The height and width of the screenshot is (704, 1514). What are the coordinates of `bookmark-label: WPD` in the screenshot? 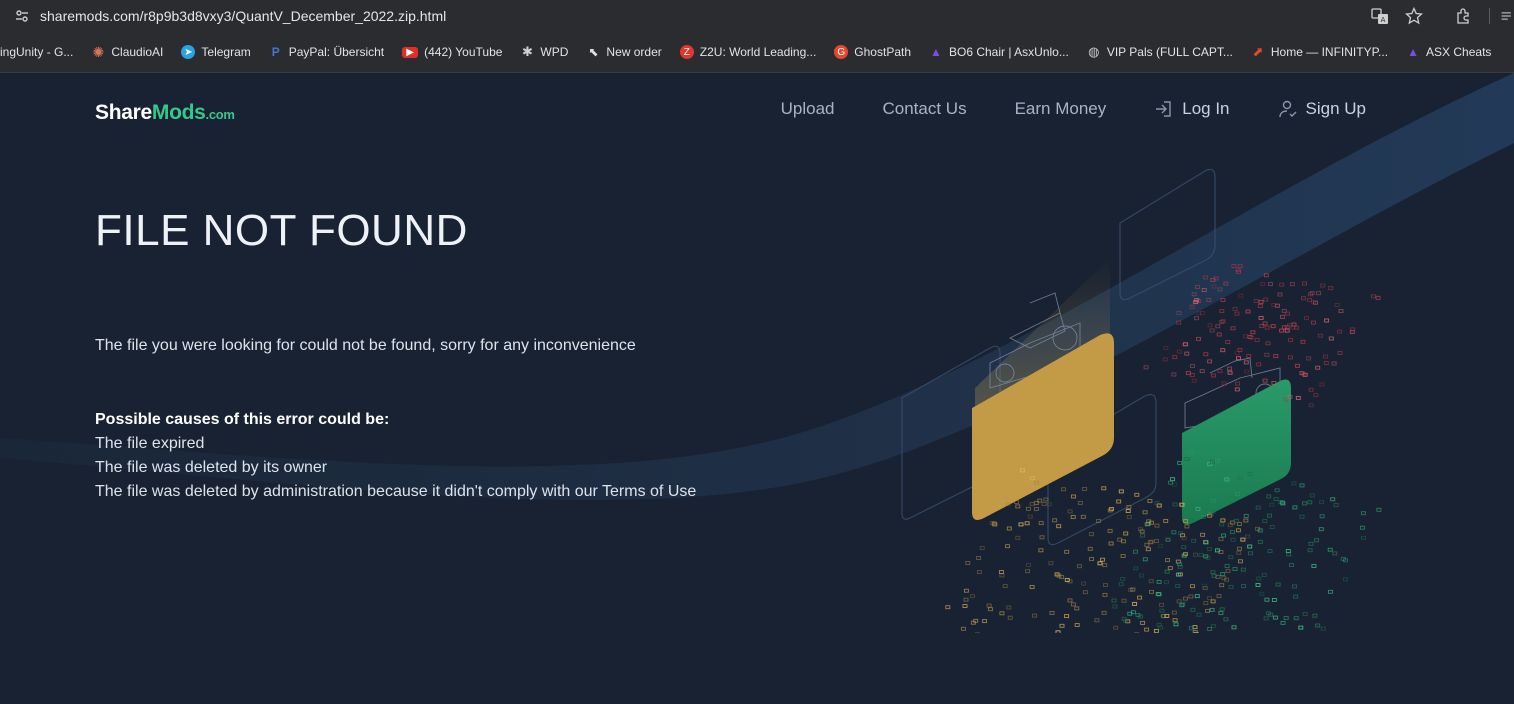 It's located at (554, 52).